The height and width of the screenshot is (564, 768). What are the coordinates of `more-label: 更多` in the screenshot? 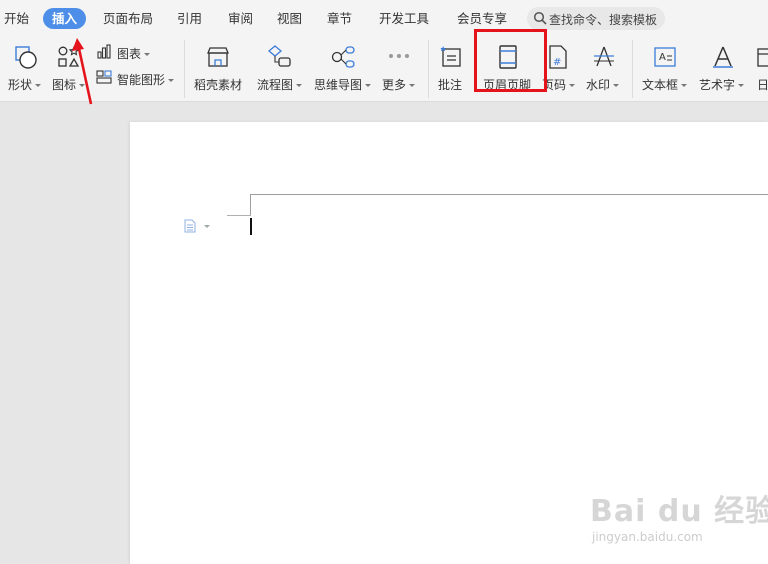 It's located at (394, 85).